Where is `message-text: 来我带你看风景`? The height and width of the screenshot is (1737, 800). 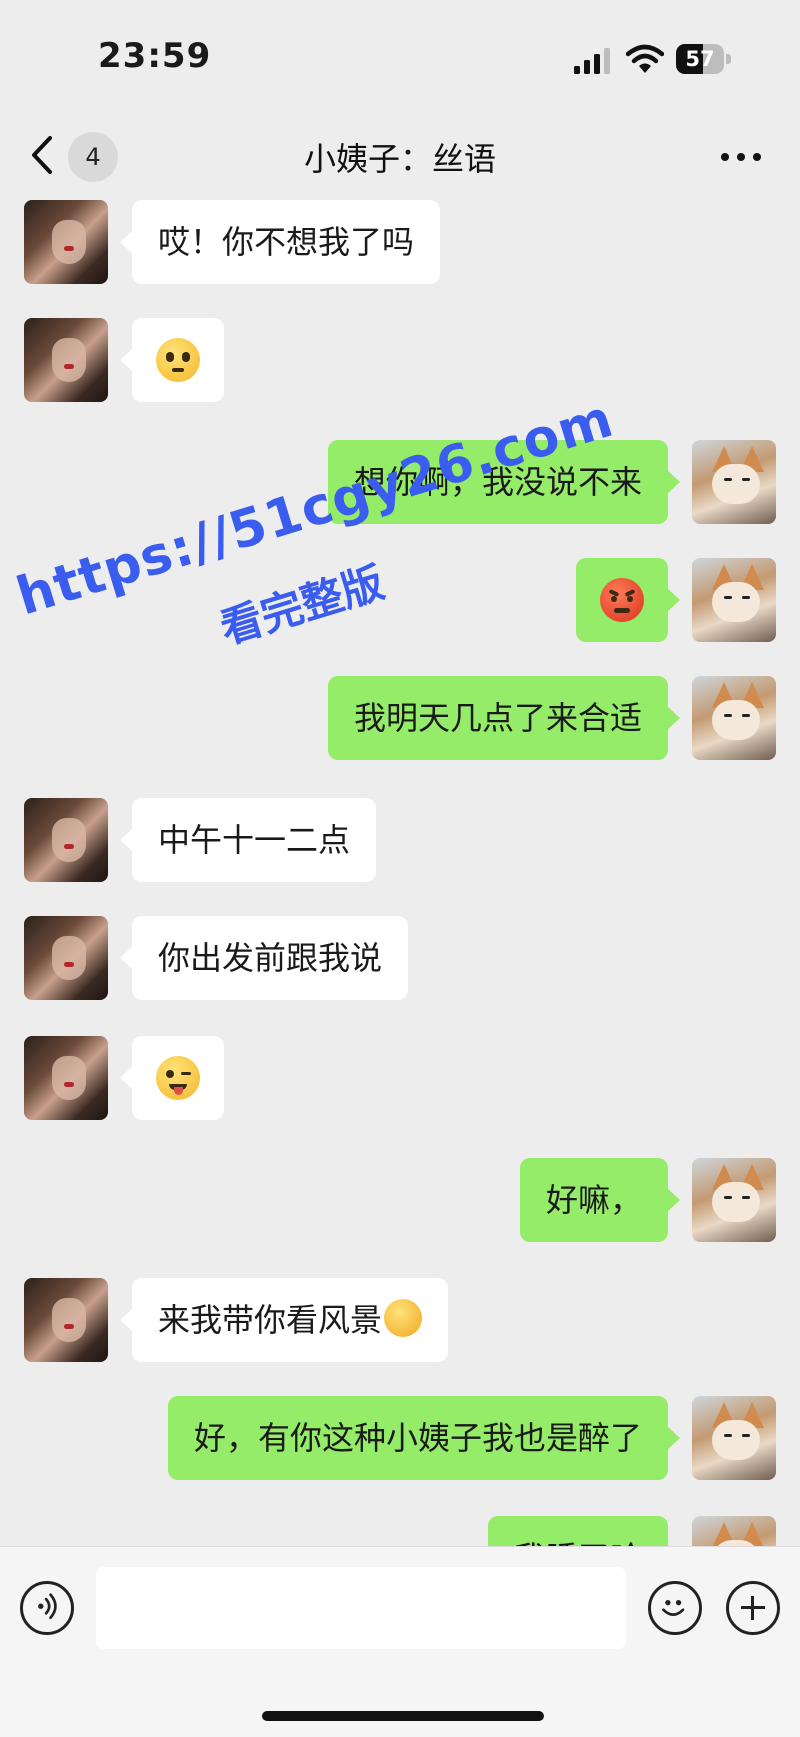 message-text: 来我带你看风景 is located at coordinates (270, 1320).